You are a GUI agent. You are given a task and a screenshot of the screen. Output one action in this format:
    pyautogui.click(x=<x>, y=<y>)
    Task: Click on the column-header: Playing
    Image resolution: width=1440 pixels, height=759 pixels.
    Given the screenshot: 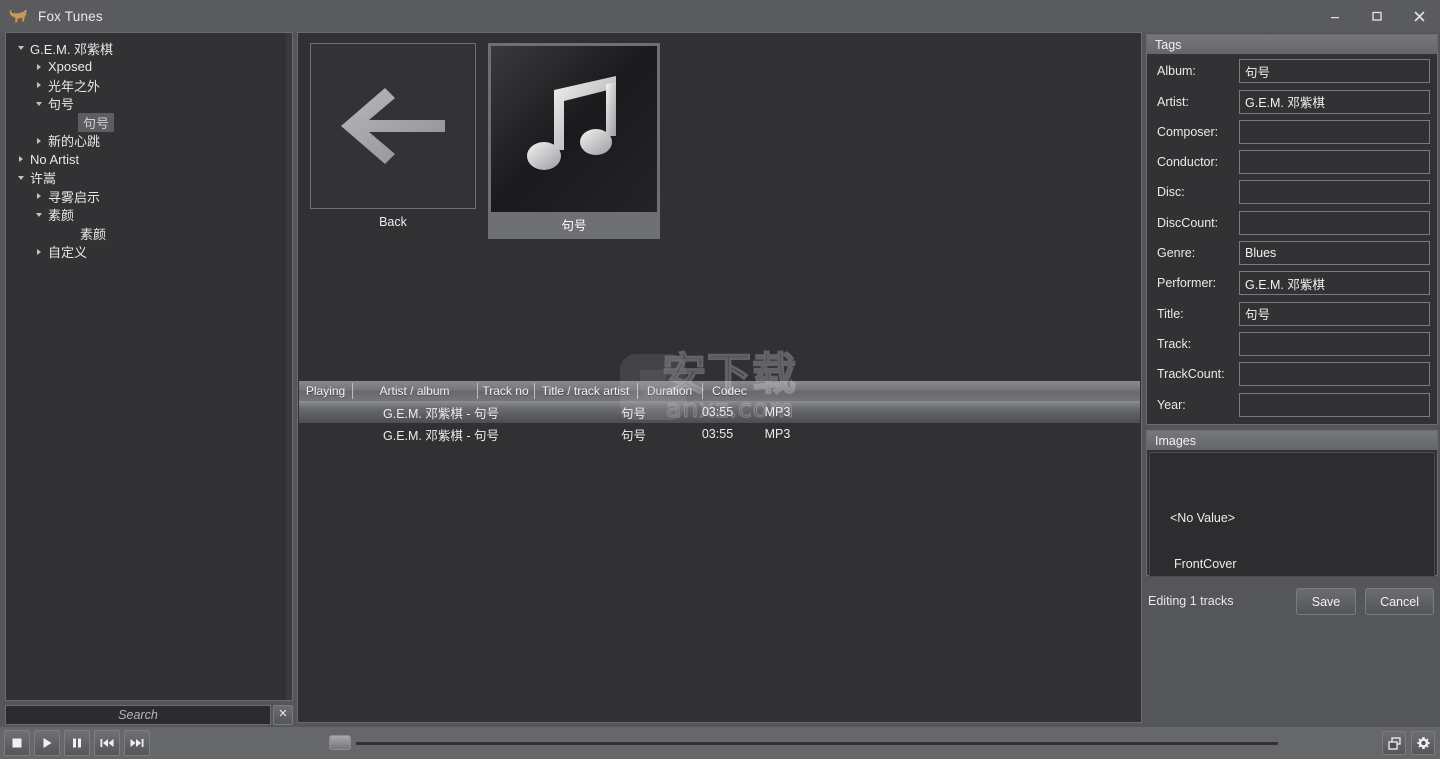 What is the action you would take?
    pyautogui.click(x=325, y=391)
    